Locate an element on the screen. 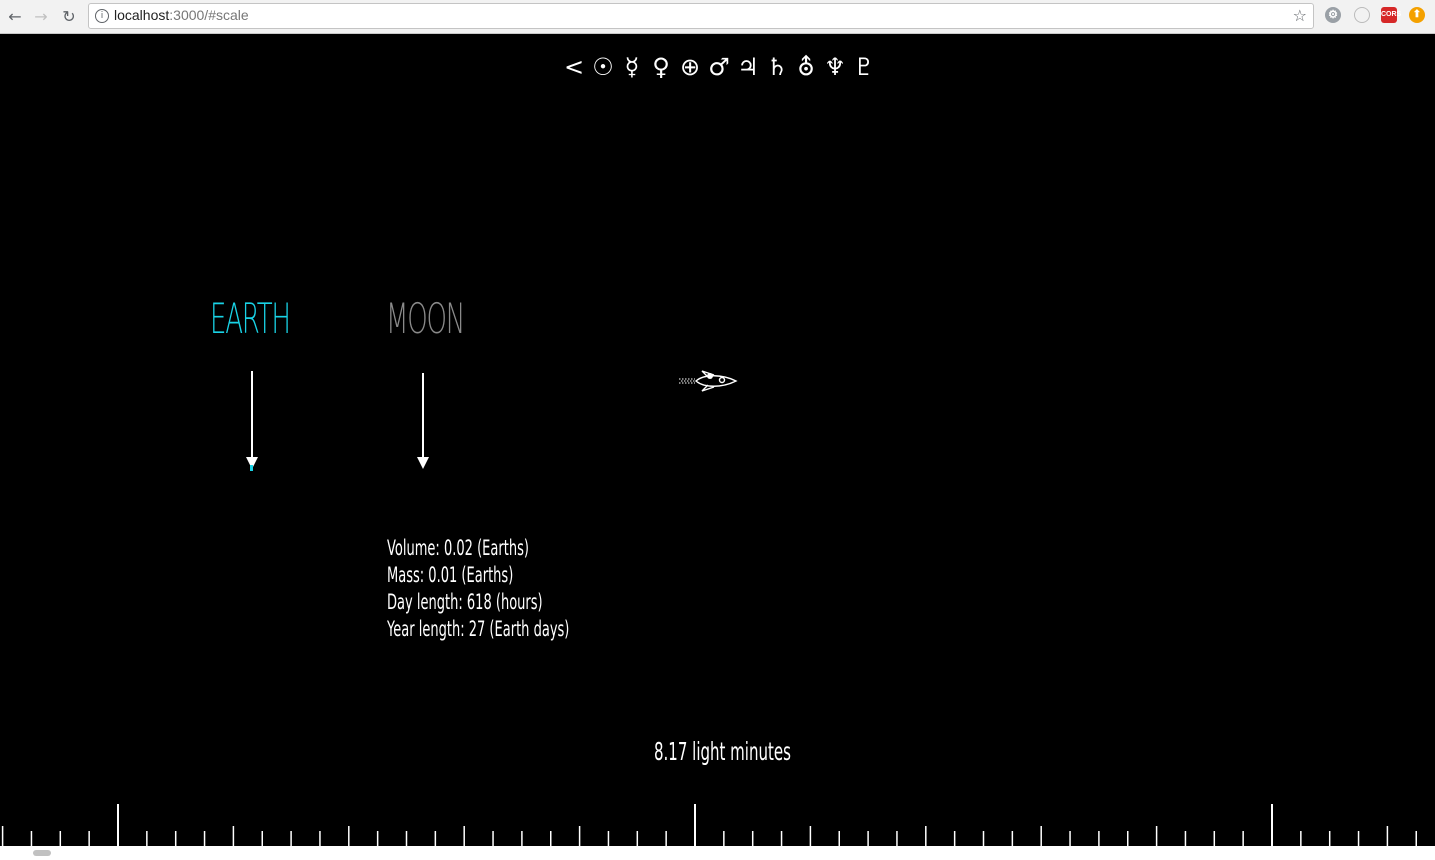 The image size is (1435, 860). back-icon: ← is located at coordinates (15, 16).